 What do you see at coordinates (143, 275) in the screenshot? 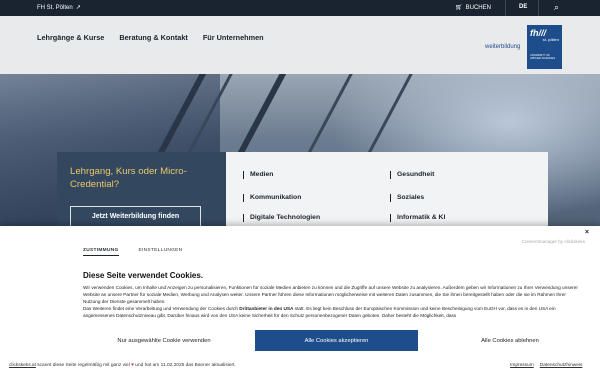
I see `cookie-title: Diese Seite verwendet Cookies.` at bounding box center [143, 275].